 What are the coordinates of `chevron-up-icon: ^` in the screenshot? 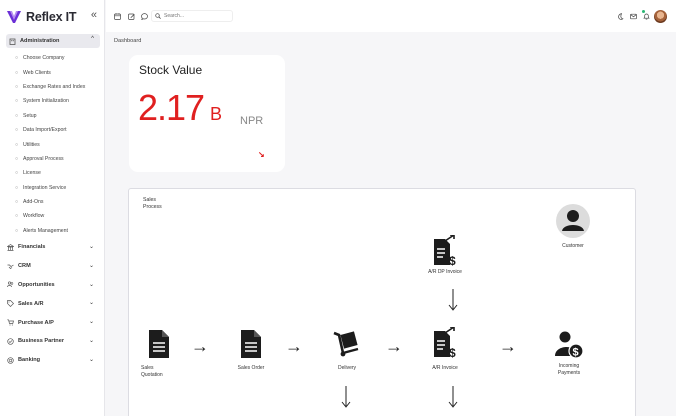 It's located at (92, 39).